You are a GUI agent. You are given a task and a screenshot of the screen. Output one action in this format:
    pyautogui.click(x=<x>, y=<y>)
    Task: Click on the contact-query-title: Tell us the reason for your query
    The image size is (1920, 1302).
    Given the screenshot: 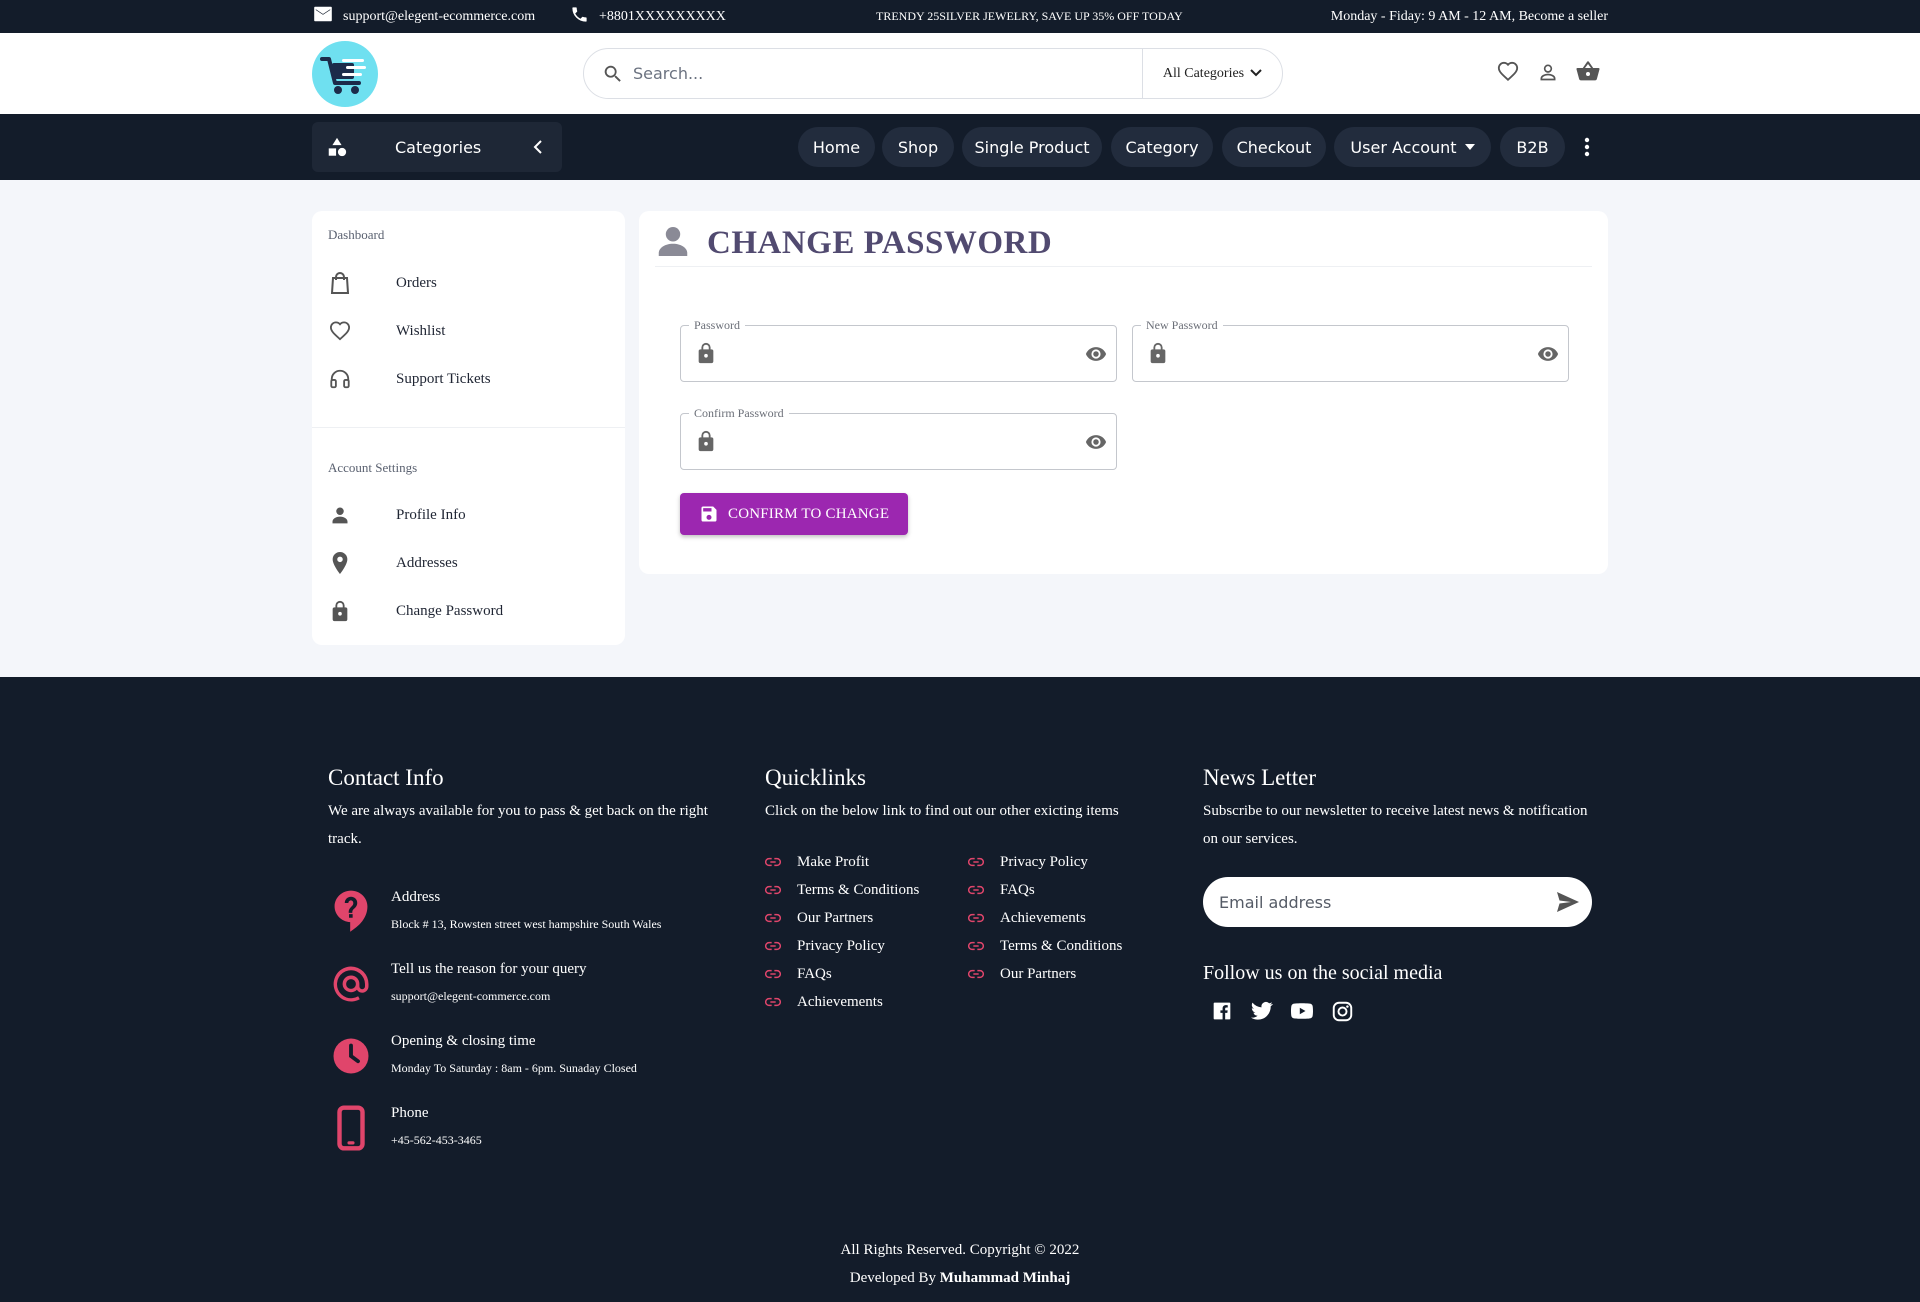 What is the action you would take?
    pyautogui.click(x=489, y=969)
    